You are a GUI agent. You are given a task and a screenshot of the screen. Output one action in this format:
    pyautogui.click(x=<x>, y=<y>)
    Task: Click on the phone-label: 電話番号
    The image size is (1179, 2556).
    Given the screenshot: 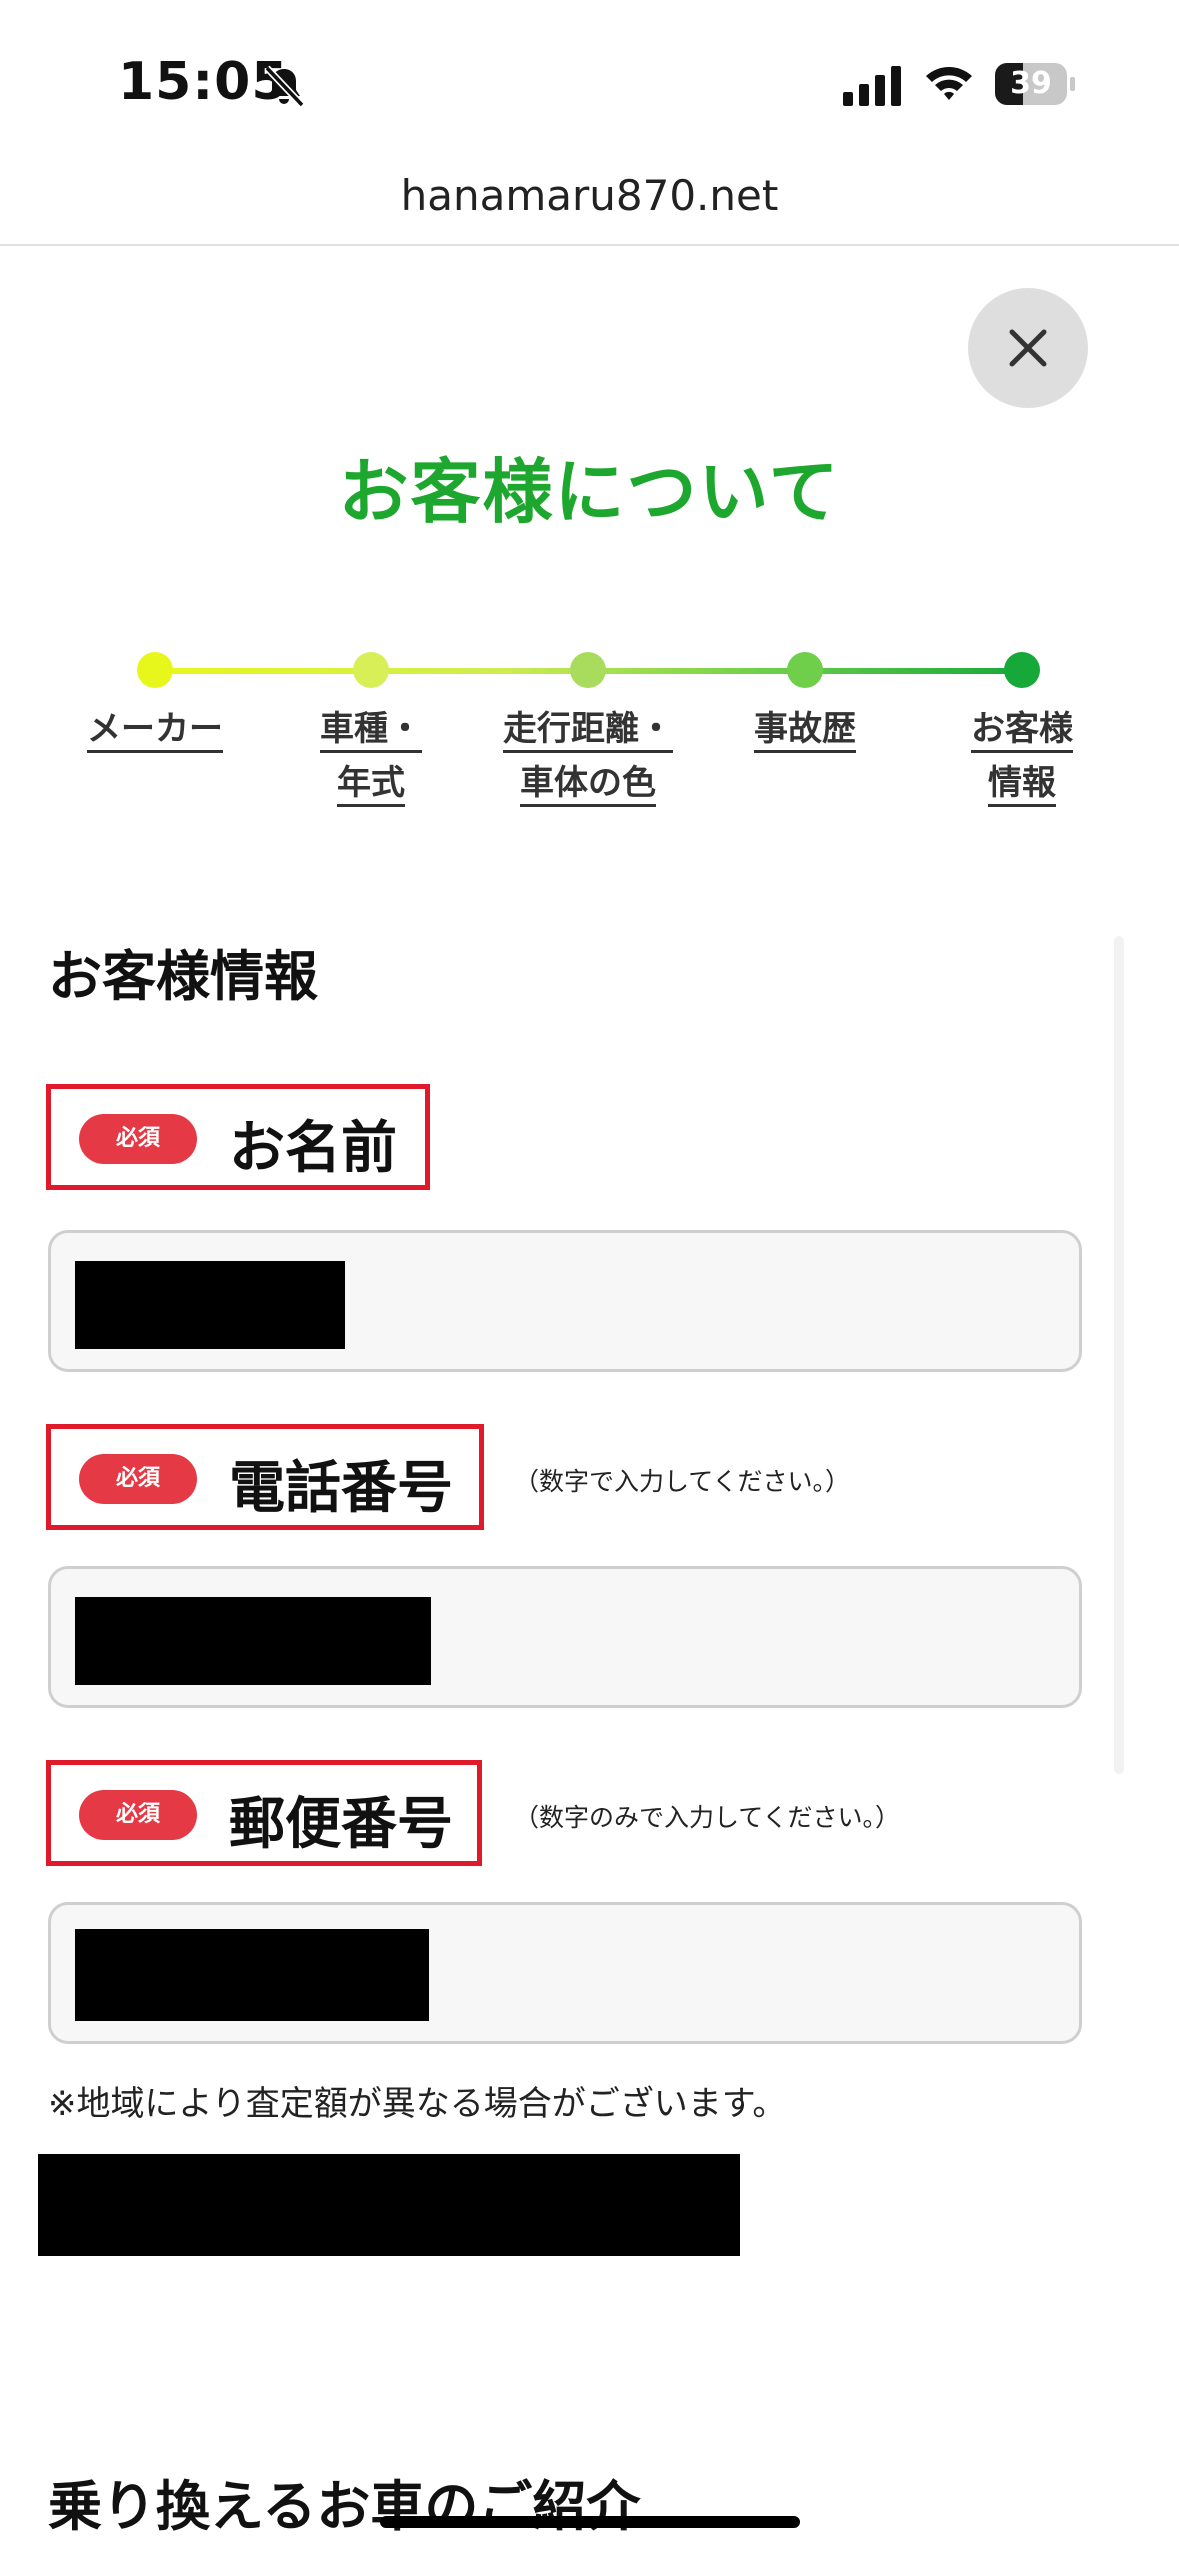 What is the action you would take?
    pyautogui.click(x=341, y=1488)
    